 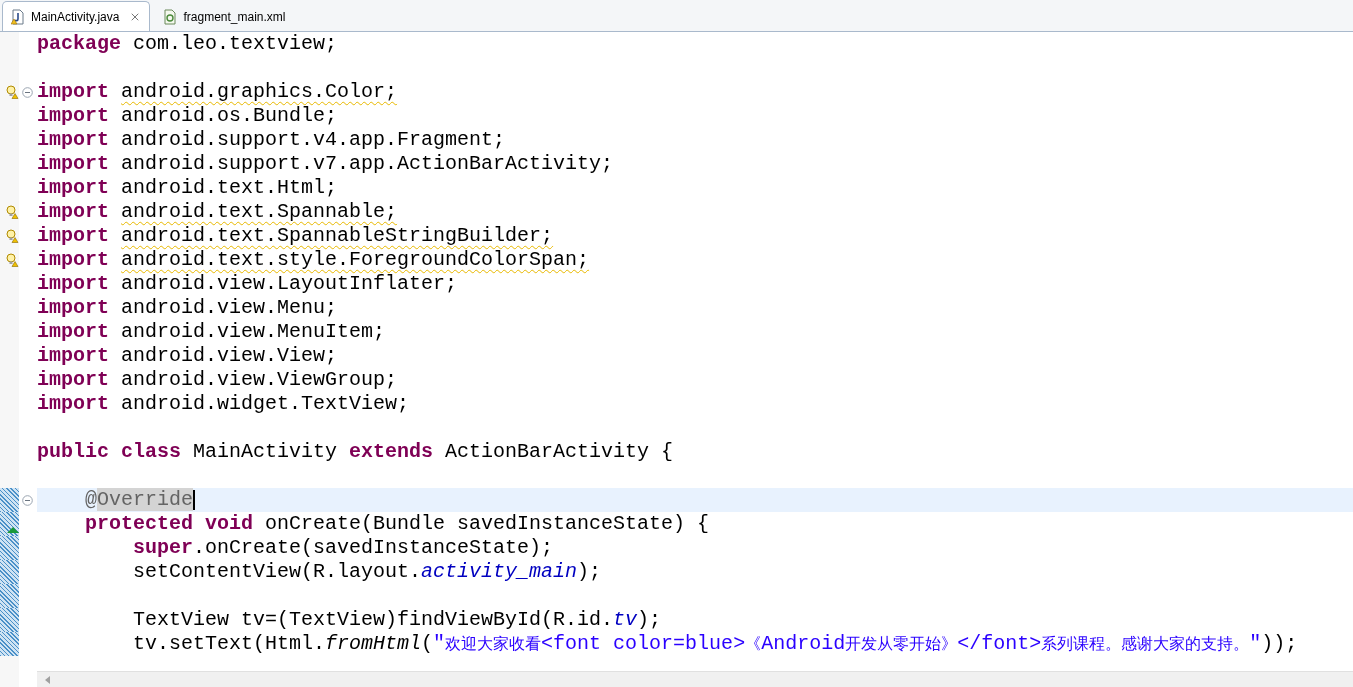 What do you see at coordinates (295, 236) in the screenshot?
I see `code-line: import android.text.SpannableStringBuilder;` at bounding box center [295, 236].